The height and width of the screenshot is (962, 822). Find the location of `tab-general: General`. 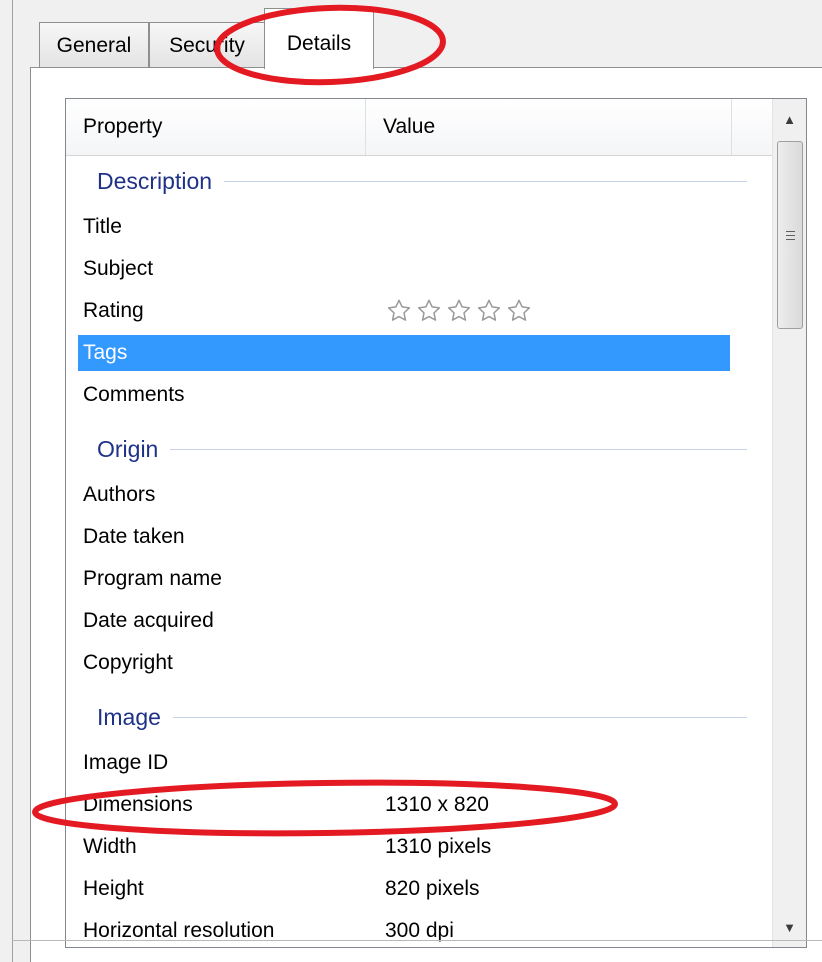

tab-general: General is located at coordinates (94, 45).